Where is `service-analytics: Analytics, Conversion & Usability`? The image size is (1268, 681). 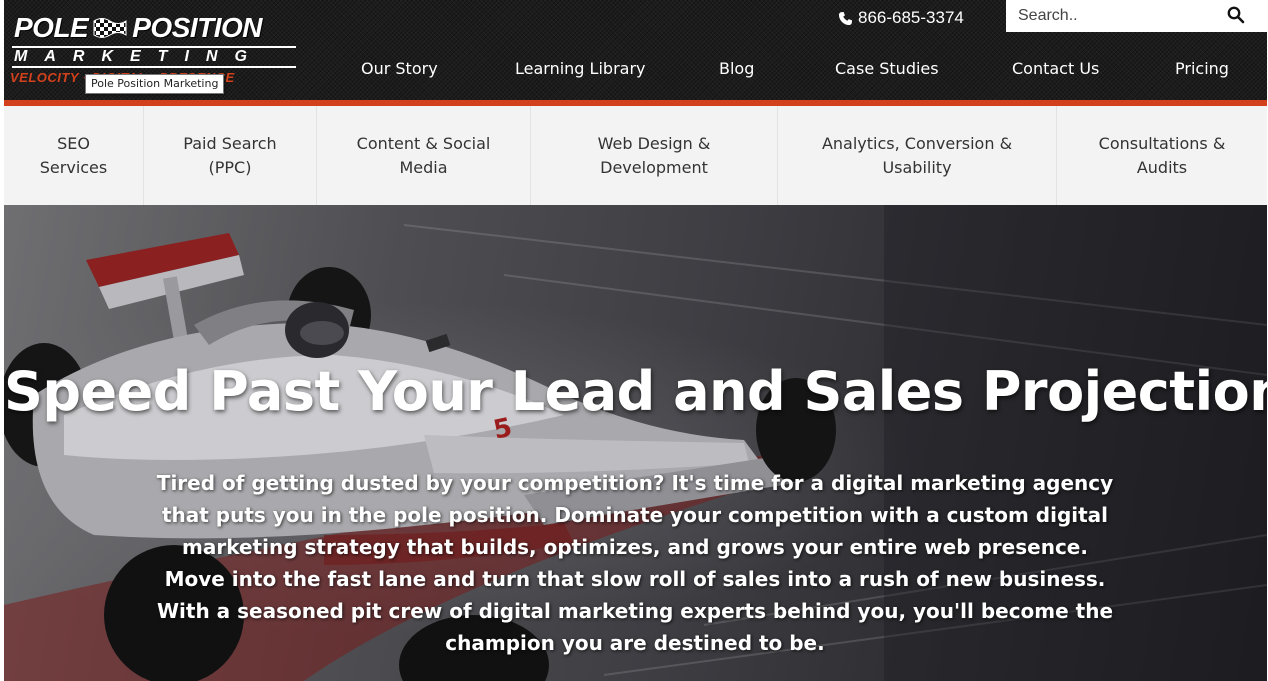 service-analytics: Analytics, Conversion & Usability is located at coordinates (917, 155).